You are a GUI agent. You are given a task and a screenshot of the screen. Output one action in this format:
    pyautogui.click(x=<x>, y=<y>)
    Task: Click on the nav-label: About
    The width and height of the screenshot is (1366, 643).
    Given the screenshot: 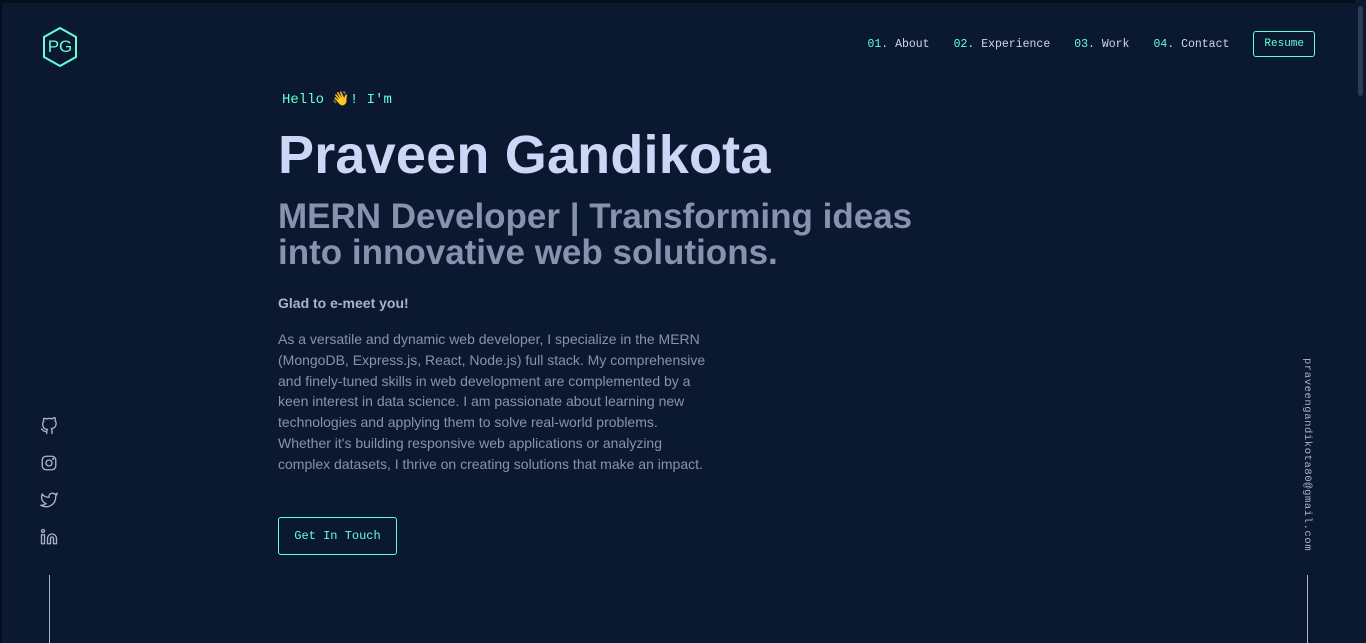 What is the action you would take?
    pyautogui.click(x=912, y=44)
    